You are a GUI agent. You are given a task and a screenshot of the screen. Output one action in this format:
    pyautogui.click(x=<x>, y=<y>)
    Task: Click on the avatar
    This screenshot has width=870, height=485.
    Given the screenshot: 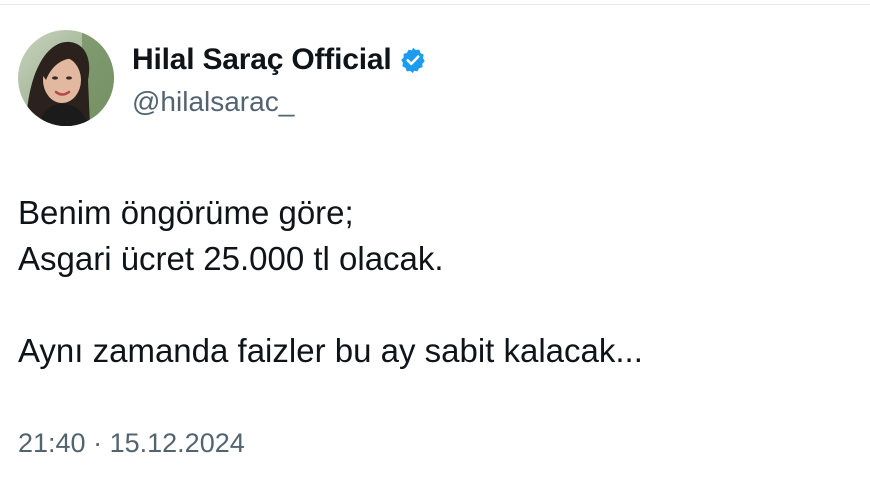 What is the action you would take?
    pyautogui.click(x=66, y=78)
    